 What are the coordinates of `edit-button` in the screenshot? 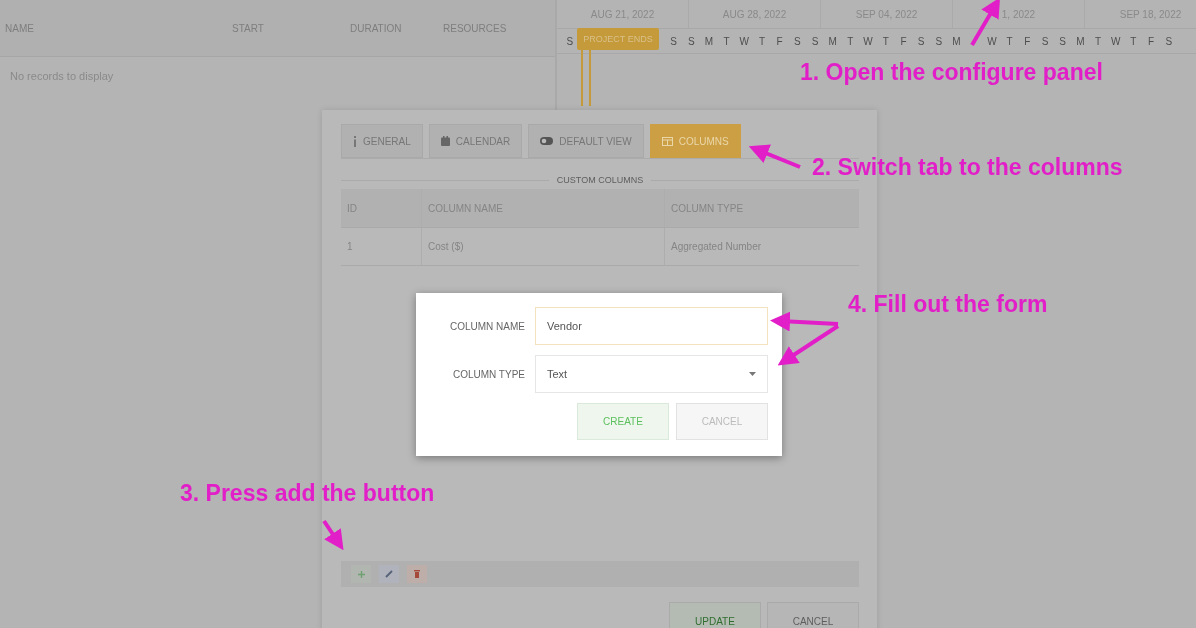 It's located at (389, 574).